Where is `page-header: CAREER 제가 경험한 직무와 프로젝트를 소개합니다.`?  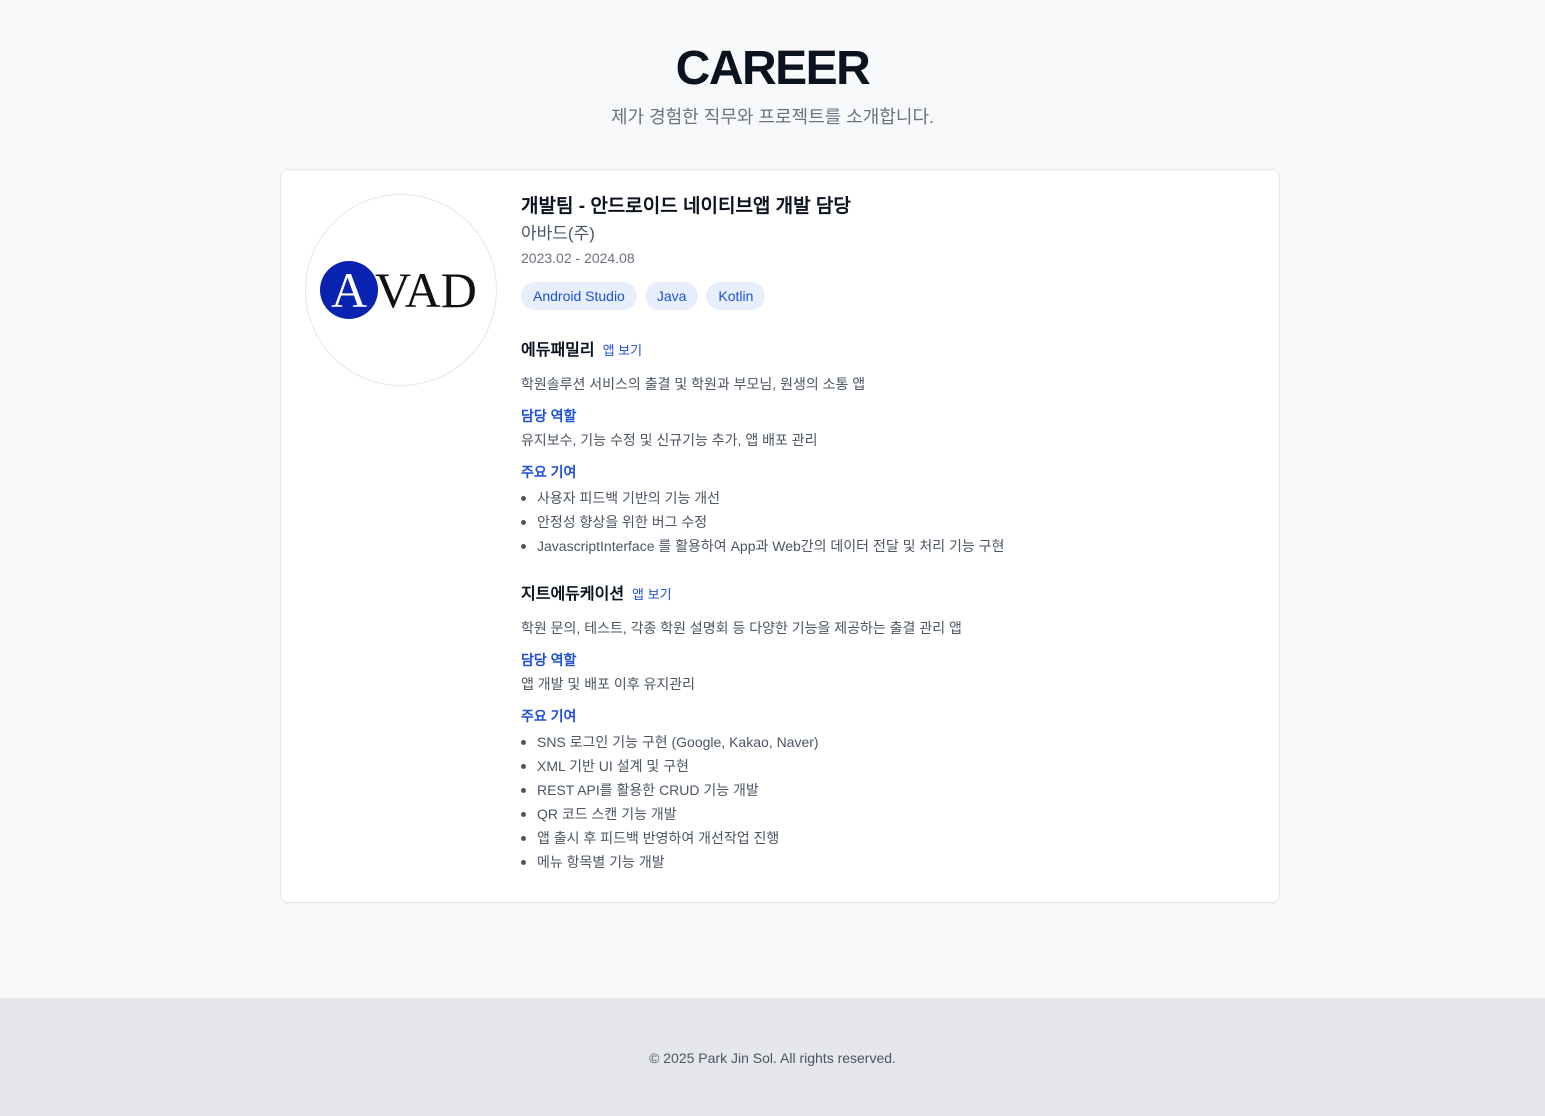 page-header: CAREER 제가 경험한 직무와 프로젝트를 소개합니다. is located at coordinates (772, 65).